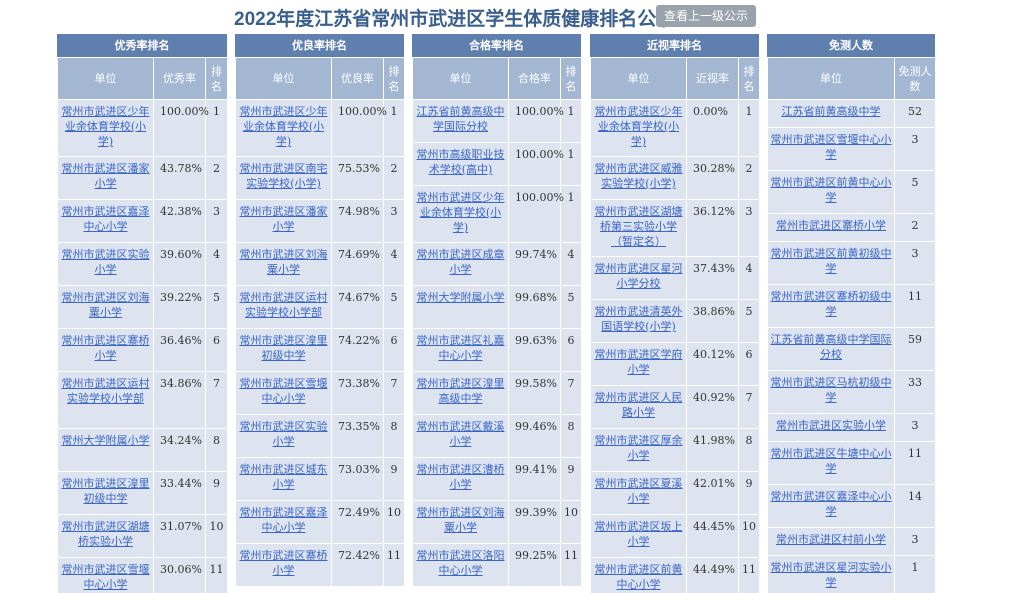 This screenshot has height=593, width=1024. I want to click on school-link: 常州市武进区坂上小学, so click(639, 534).